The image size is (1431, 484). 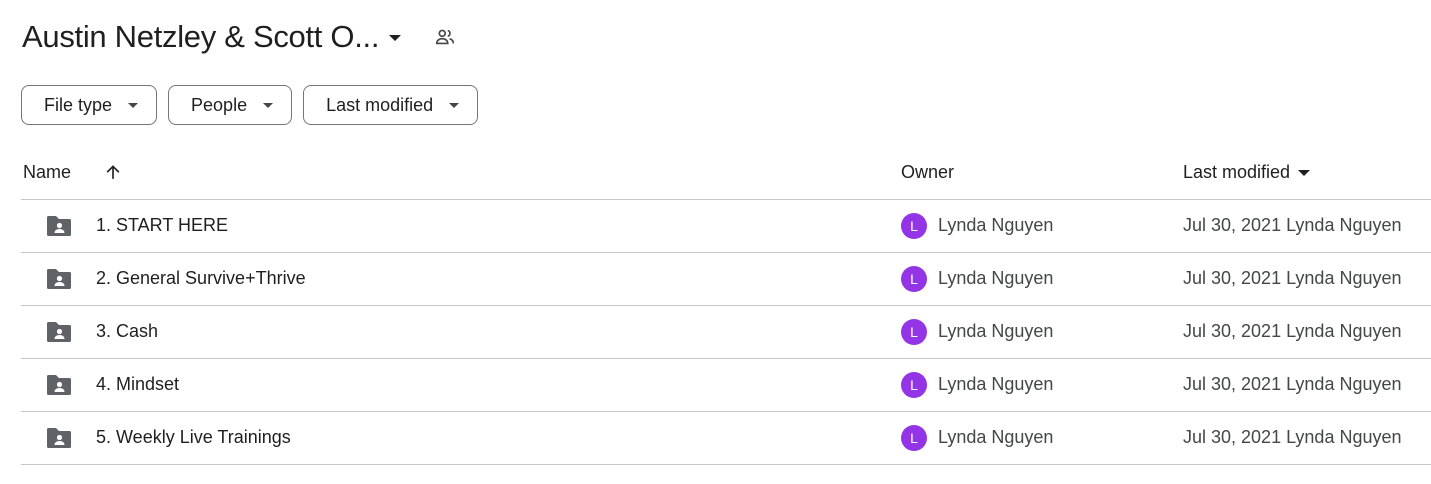 I want to click on file-type-filter: File type, so click(x=89, y=105).